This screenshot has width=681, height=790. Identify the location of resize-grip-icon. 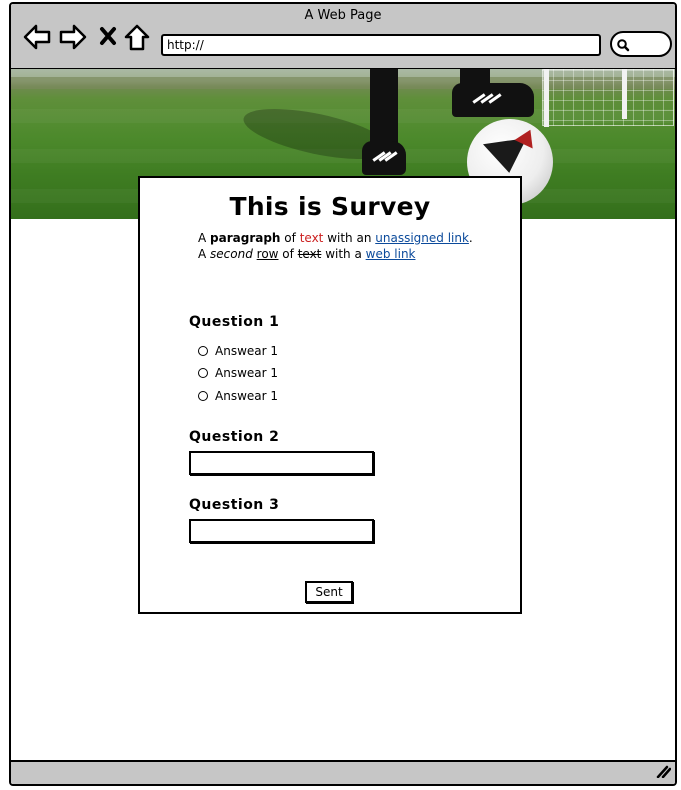
(663, 772).